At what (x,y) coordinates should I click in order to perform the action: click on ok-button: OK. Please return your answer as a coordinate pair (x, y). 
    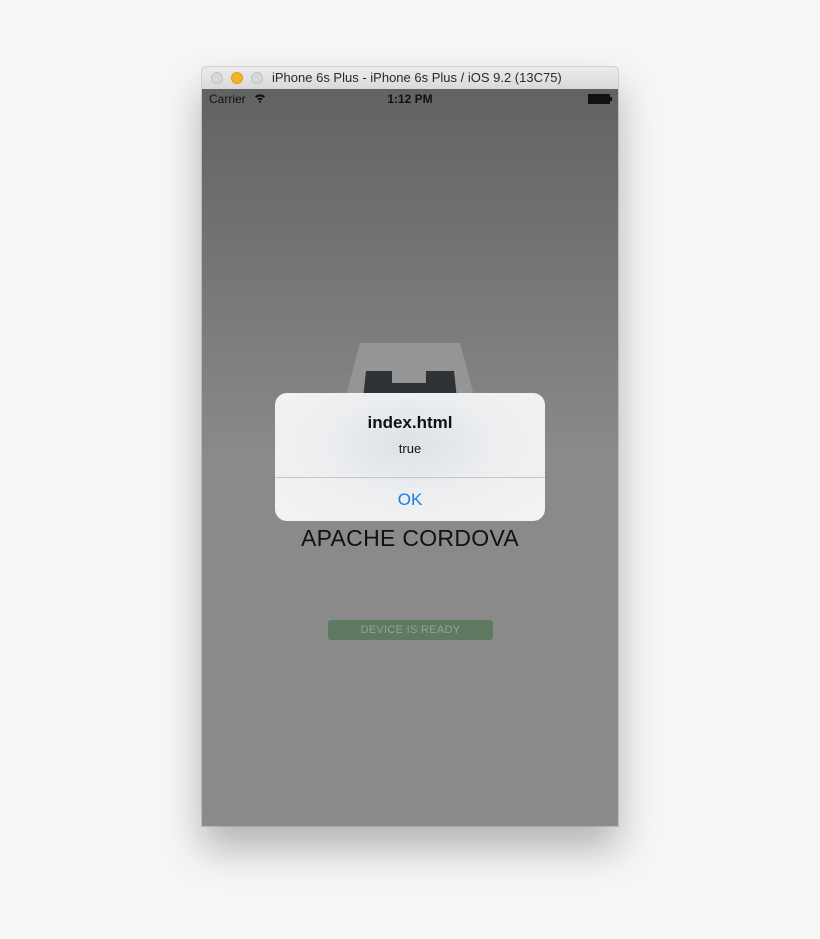
    Looking at the image, I should click on (410, 499).